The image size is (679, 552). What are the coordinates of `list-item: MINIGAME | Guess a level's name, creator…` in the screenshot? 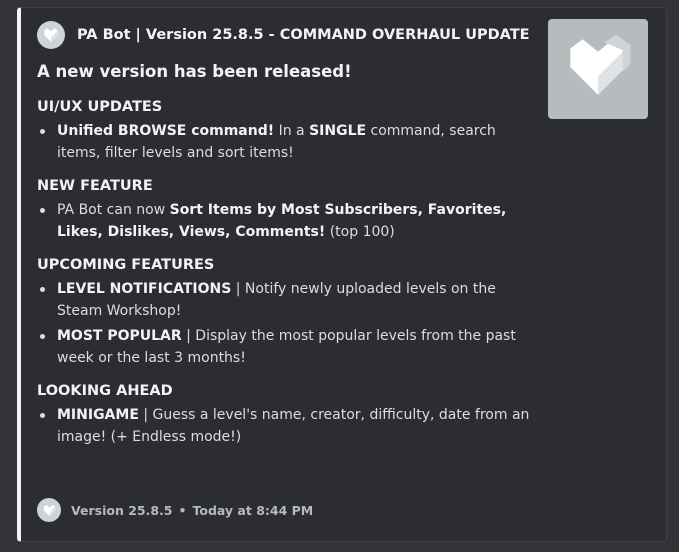 It's located at (286, 426).